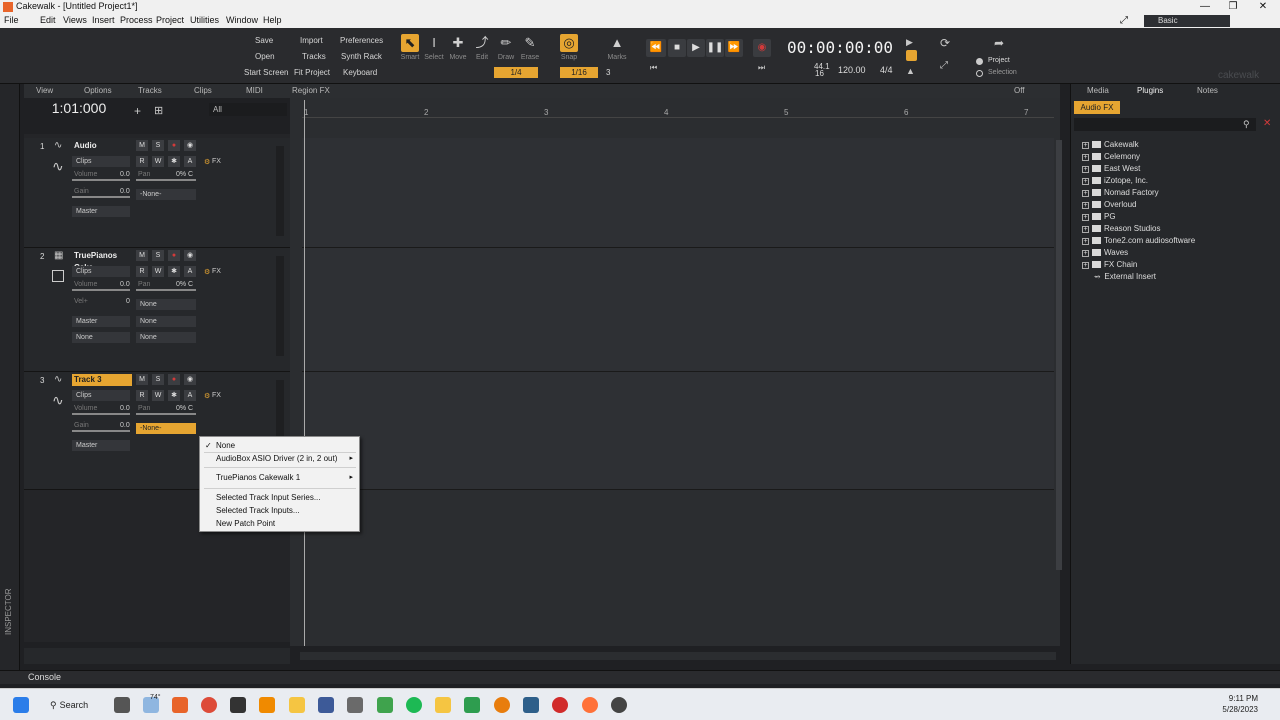  Describe the element at coordinates (1120, 192) in the screenshot. I see `tree-item-nomad-factory: + Nomad Factory` at that location.